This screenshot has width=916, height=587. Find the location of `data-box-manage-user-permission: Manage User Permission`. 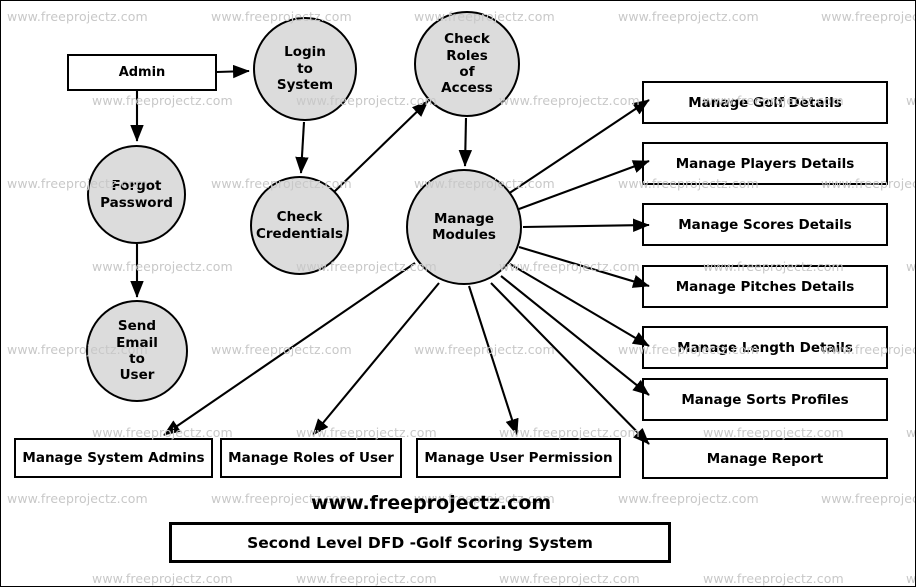

data-box-manage-user-permission: Manage User Permission is located at coordinates (518, 458).